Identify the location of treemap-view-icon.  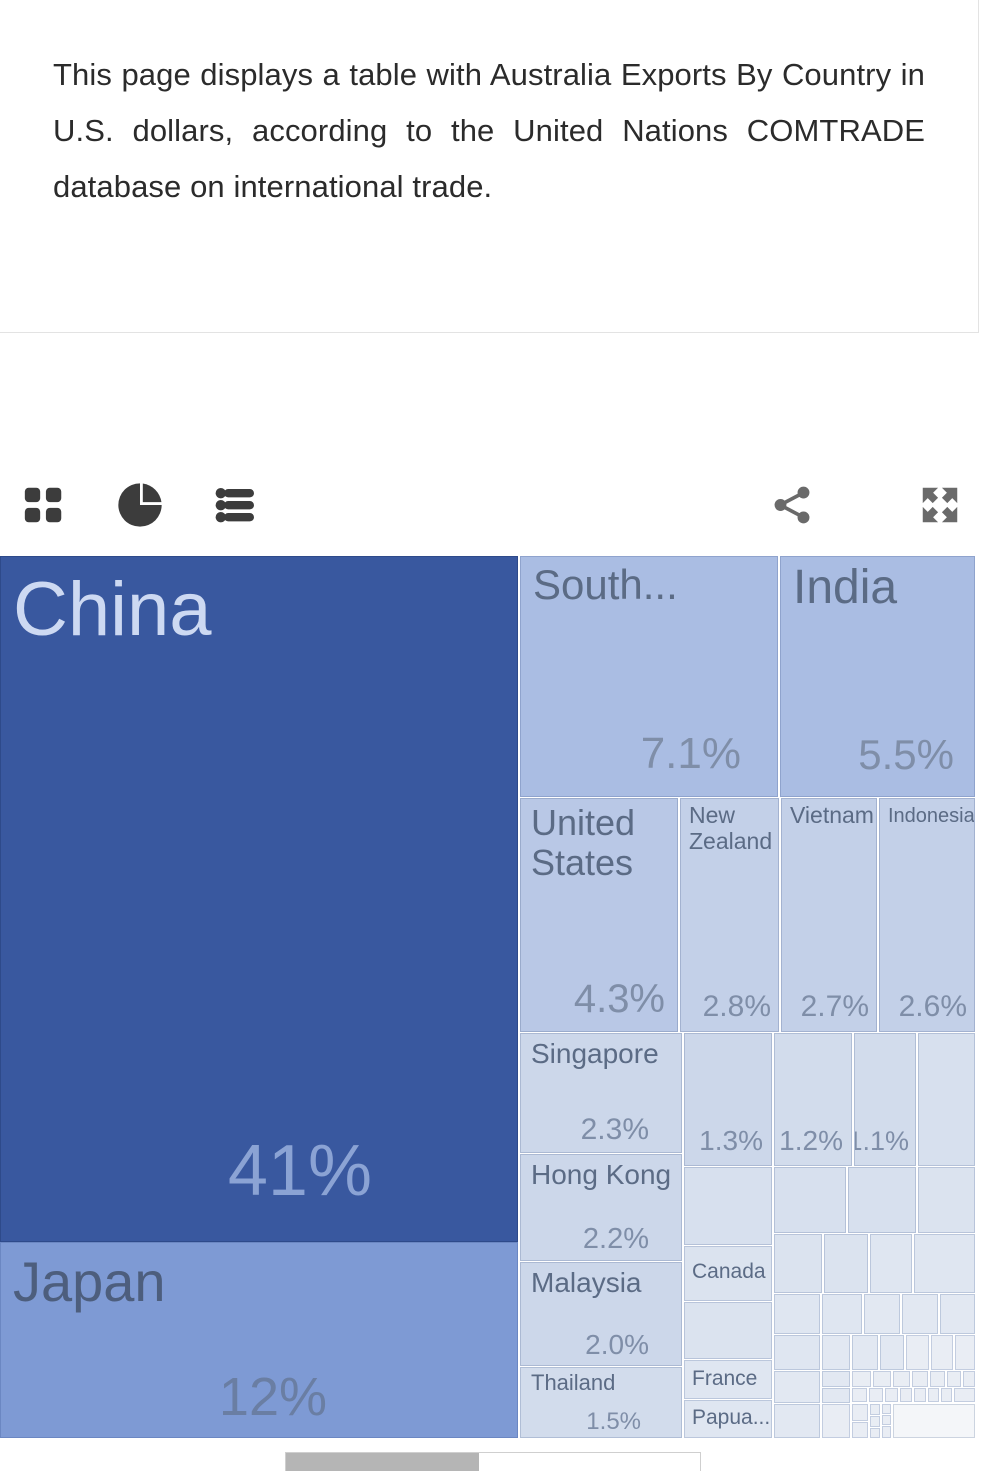
(44, 505).